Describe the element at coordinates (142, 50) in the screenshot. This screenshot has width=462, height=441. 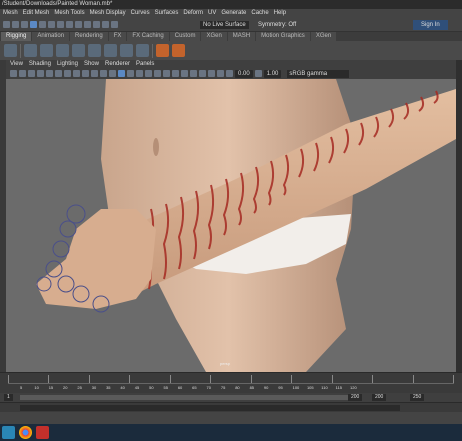
I see `nonlinear-icon` at that location.